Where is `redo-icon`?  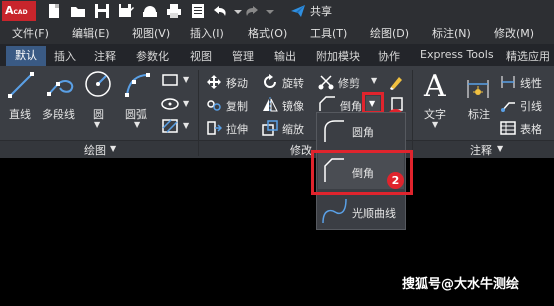
redo-icon is located at coordinates (252, 11).